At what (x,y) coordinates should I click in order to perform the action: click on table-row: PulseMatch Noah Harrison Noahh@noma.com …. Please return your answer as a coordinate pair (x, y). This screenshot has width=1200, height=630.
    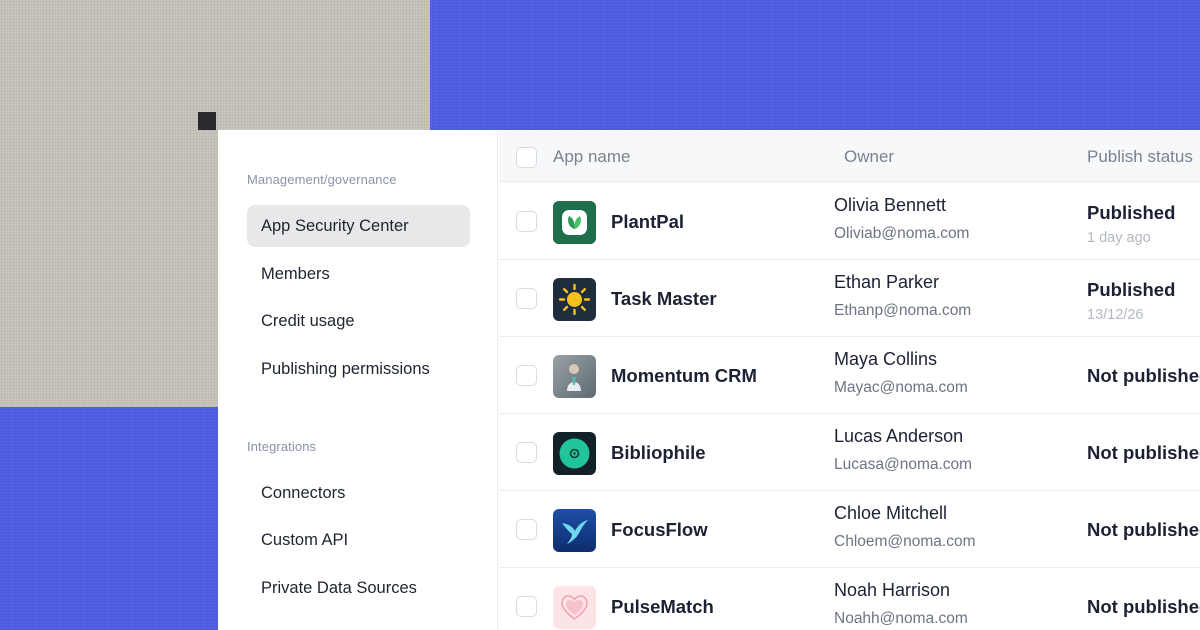
    Looking at the image, I should click on (849, 599).